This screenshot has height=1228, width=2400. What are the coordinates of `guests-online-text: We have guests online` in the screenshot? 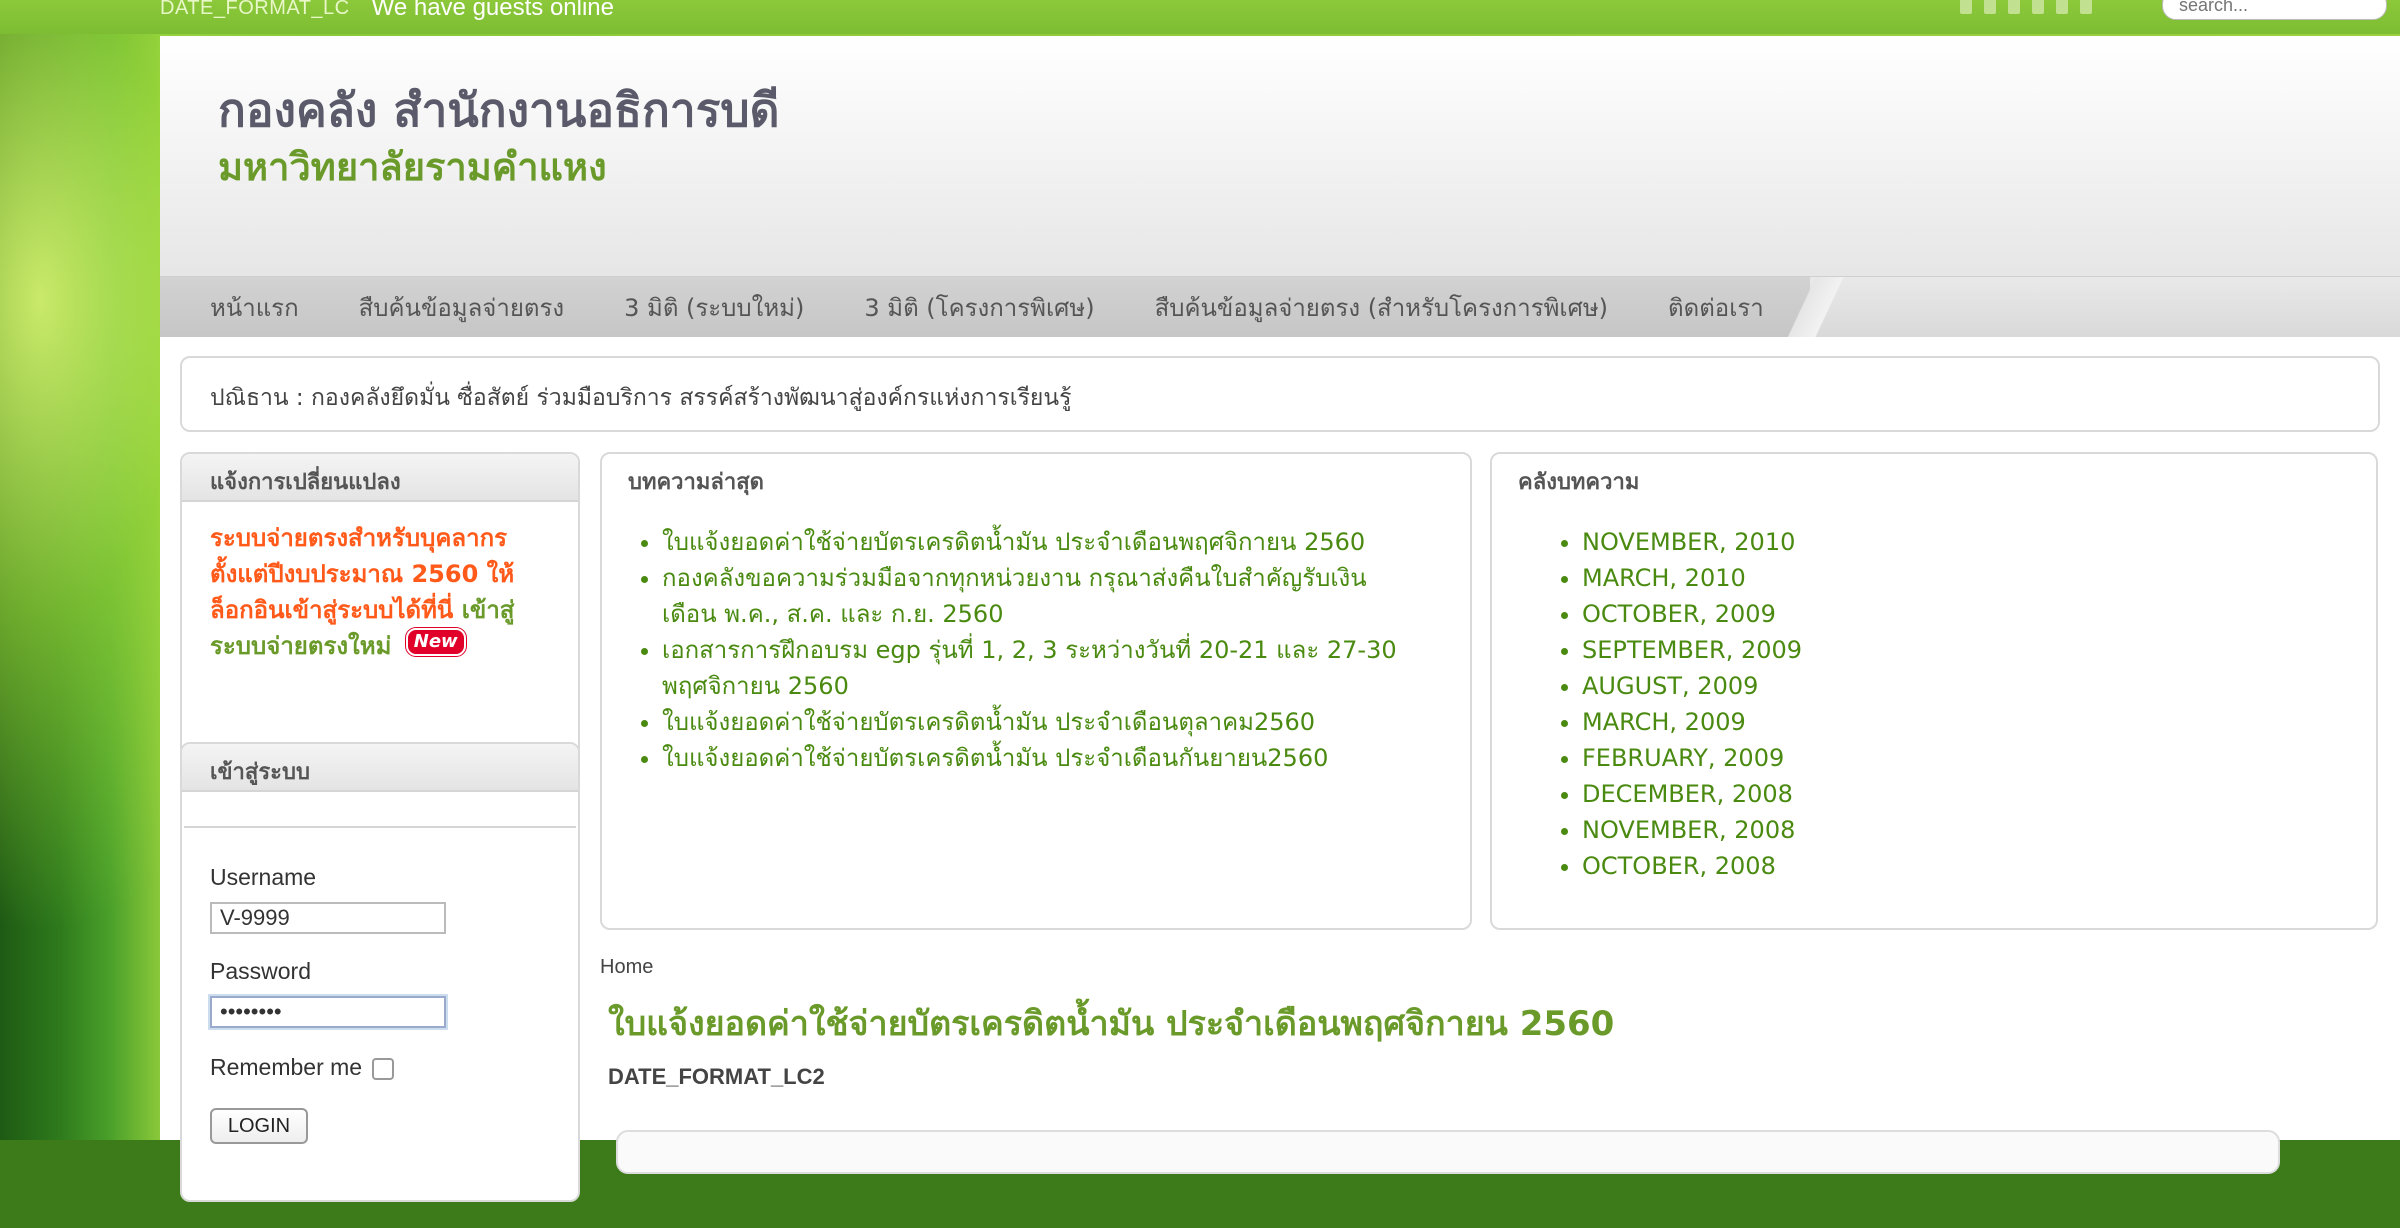 It's located at (493, 10).